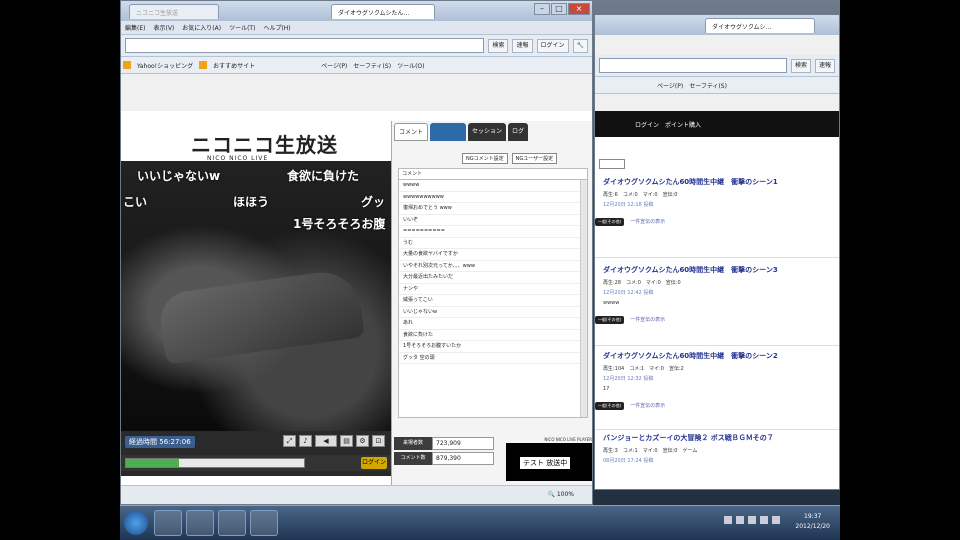 The height and width of the screenshot is (540, 960). What do you see at coordinates (493, 186) in the screenshot?
I see `comment-row: wwww` at bounding box center [493, 186].